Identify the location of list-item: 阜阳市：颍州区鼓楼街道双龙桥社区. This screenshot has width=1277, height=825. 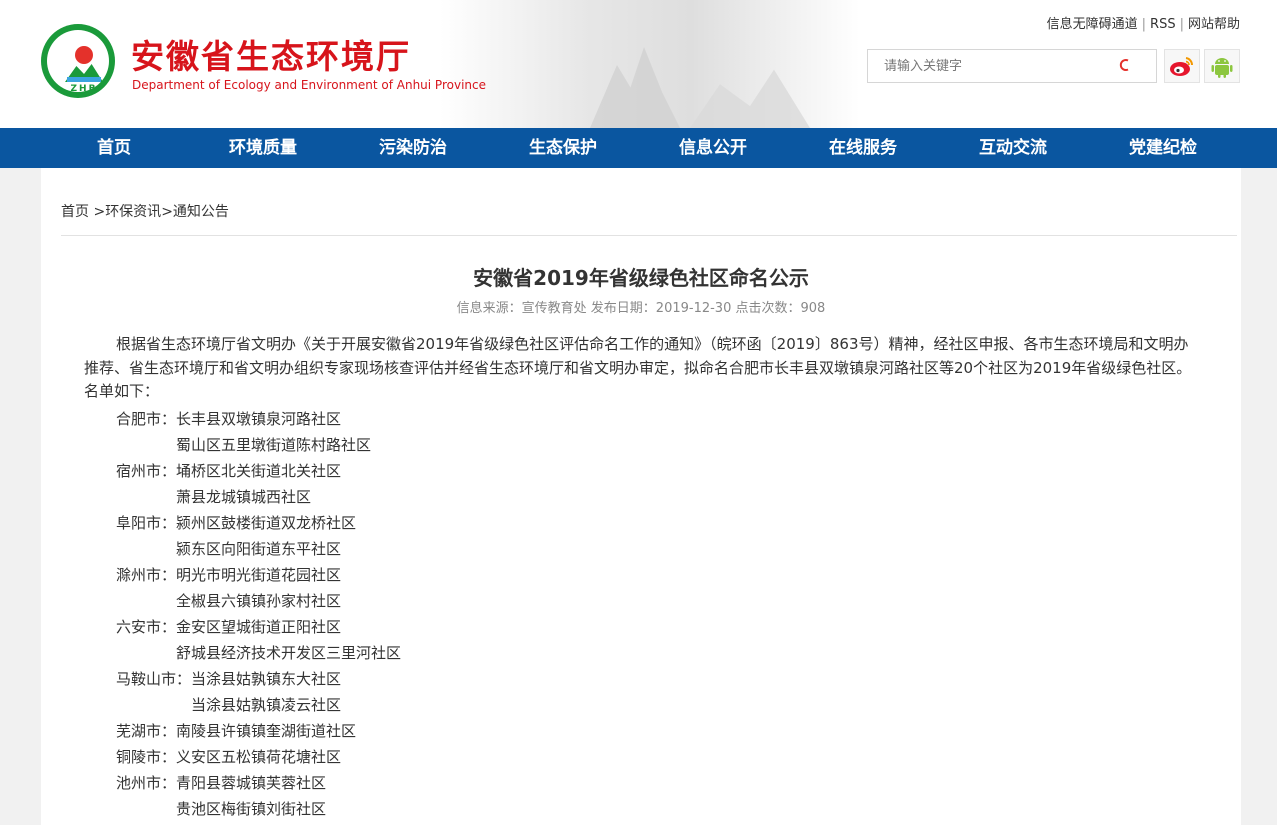
(258, 523).